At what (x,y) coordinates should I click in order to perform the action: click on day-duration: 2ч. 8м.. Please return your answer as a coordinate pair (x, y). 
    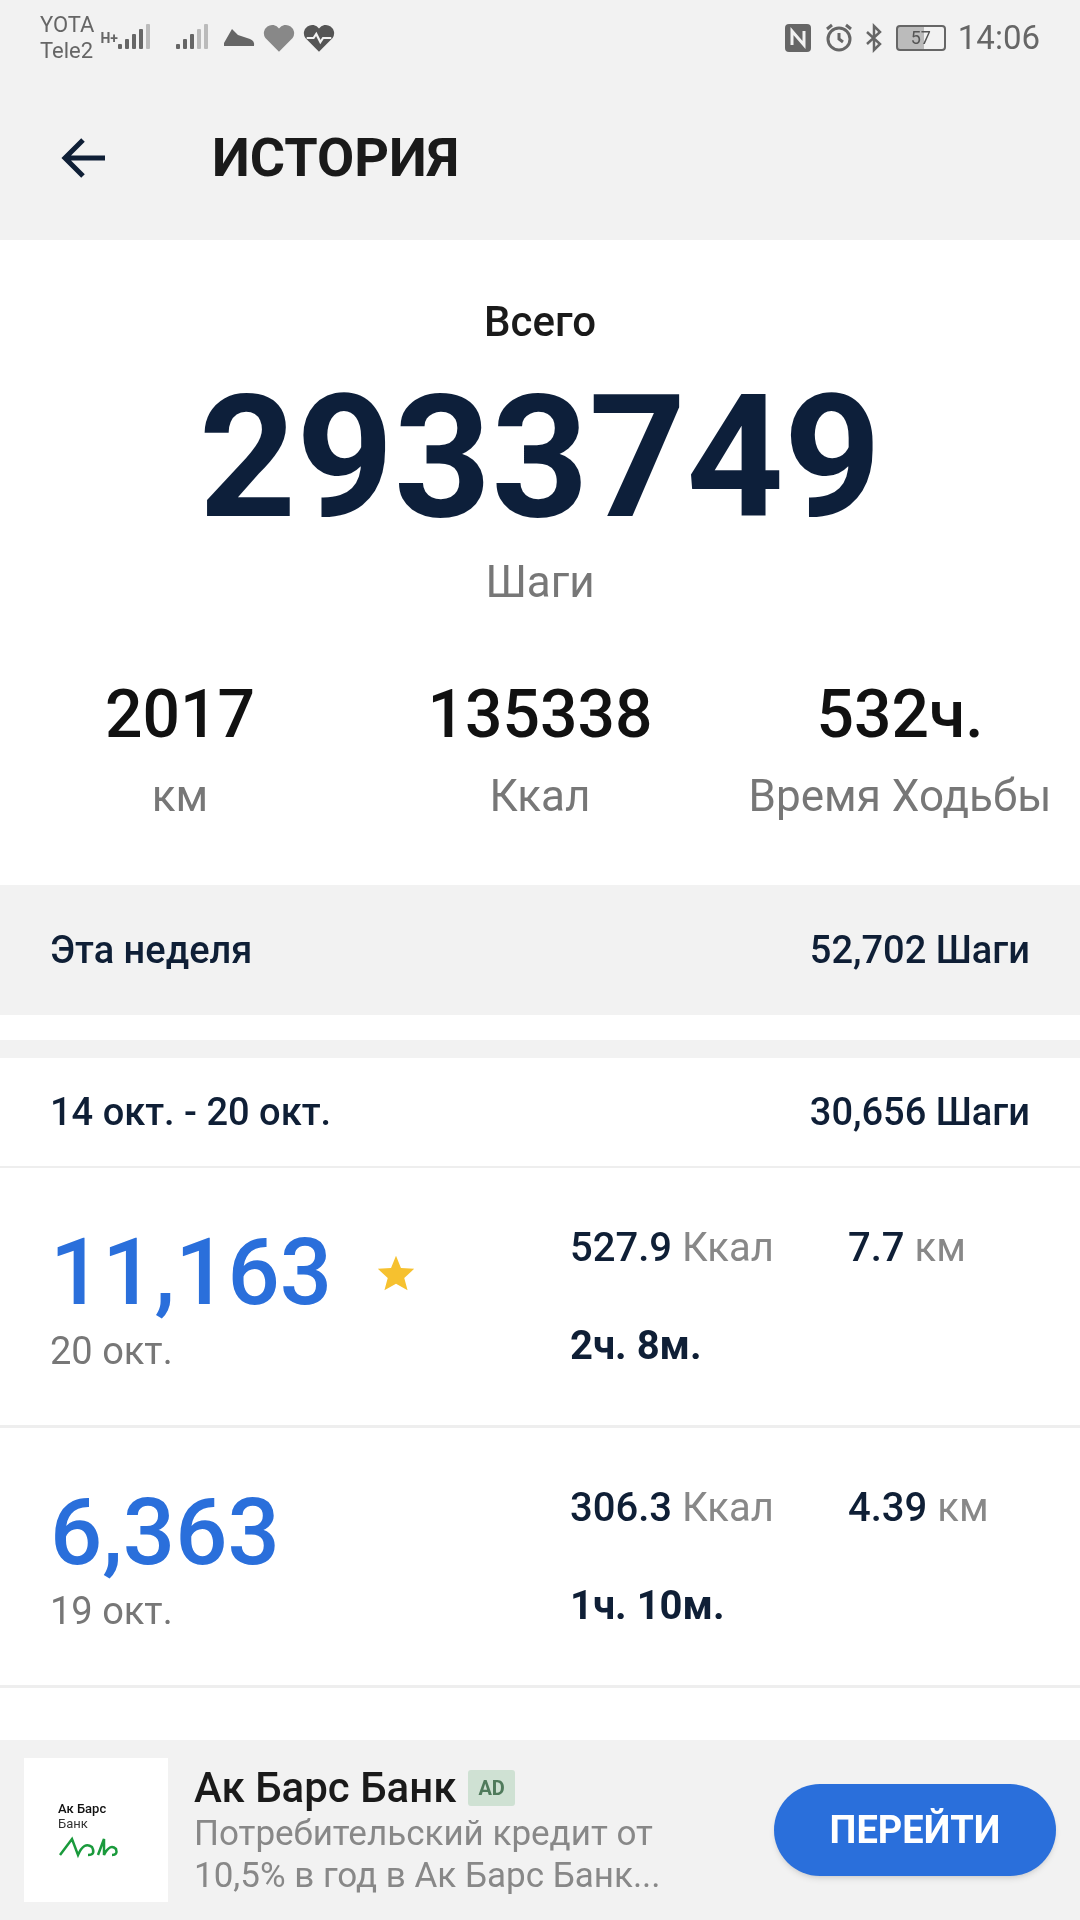
    Looking at the image, I should click on (636, 1346).